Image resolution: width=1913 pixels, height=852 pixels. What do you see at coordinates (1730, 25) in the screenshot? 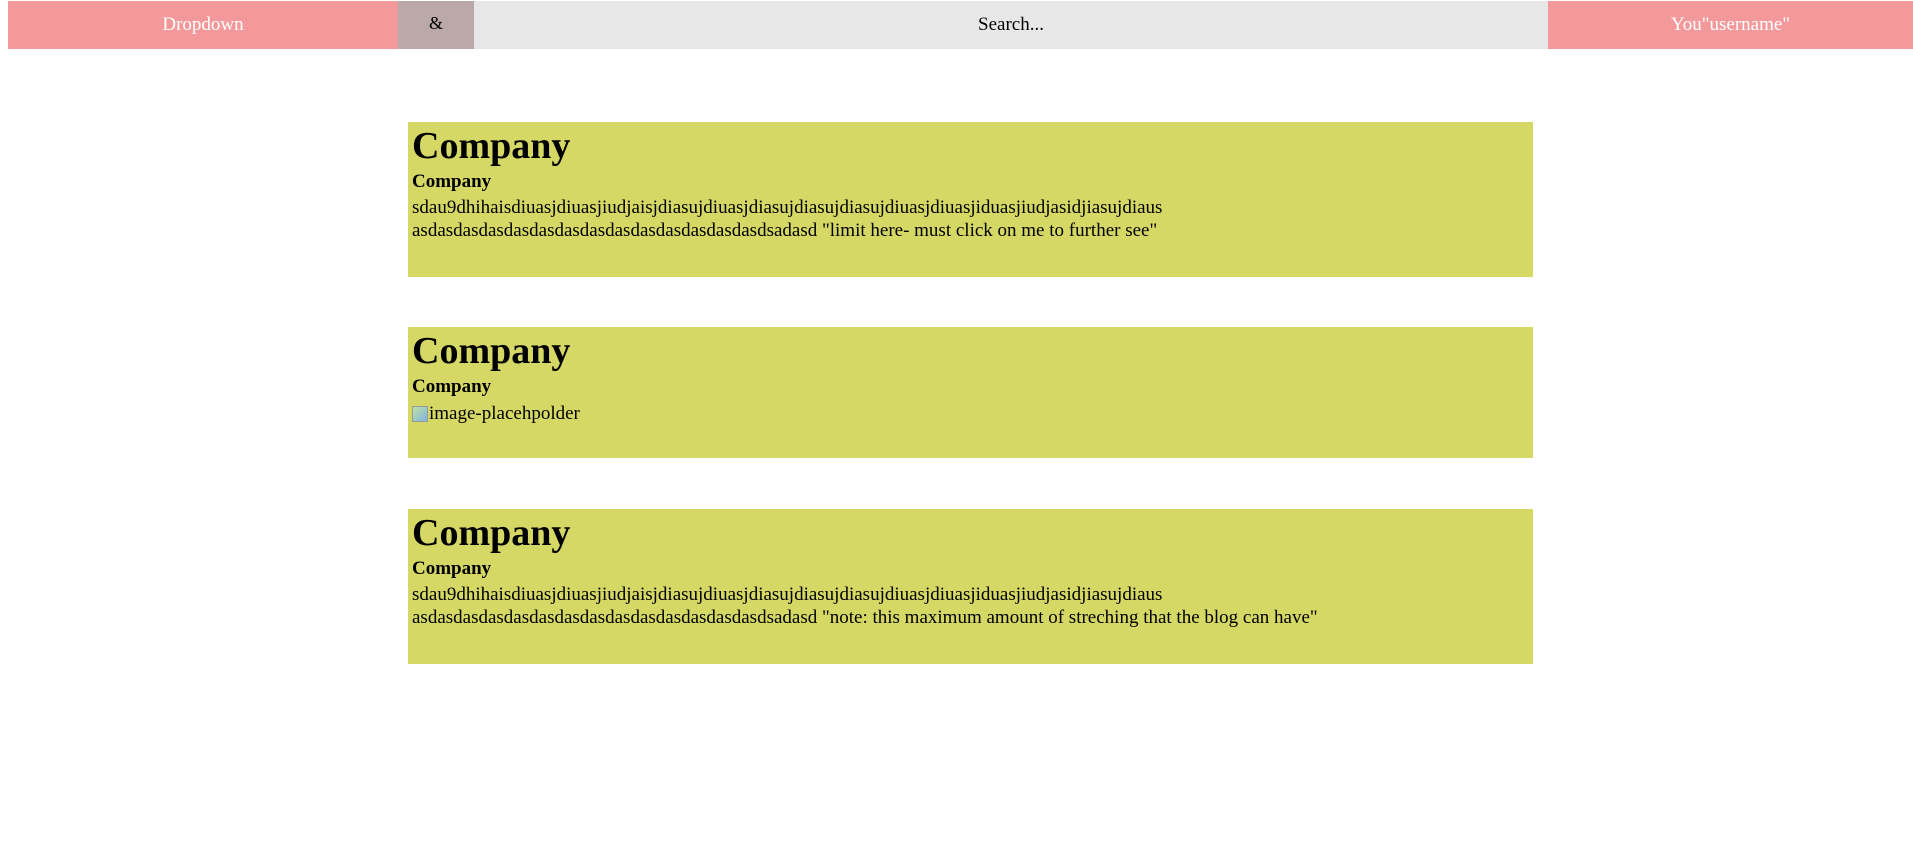
I see `user-profile-button: You"username"` at bounding box center [1730, 25].